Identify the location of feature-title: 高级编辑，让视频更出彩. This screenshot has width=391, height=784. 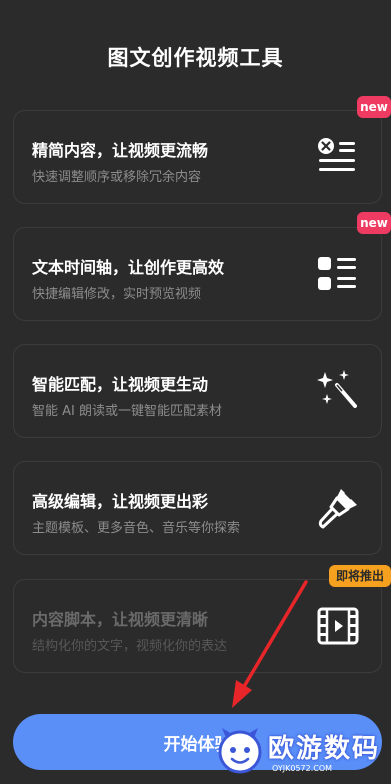
(120, 501).